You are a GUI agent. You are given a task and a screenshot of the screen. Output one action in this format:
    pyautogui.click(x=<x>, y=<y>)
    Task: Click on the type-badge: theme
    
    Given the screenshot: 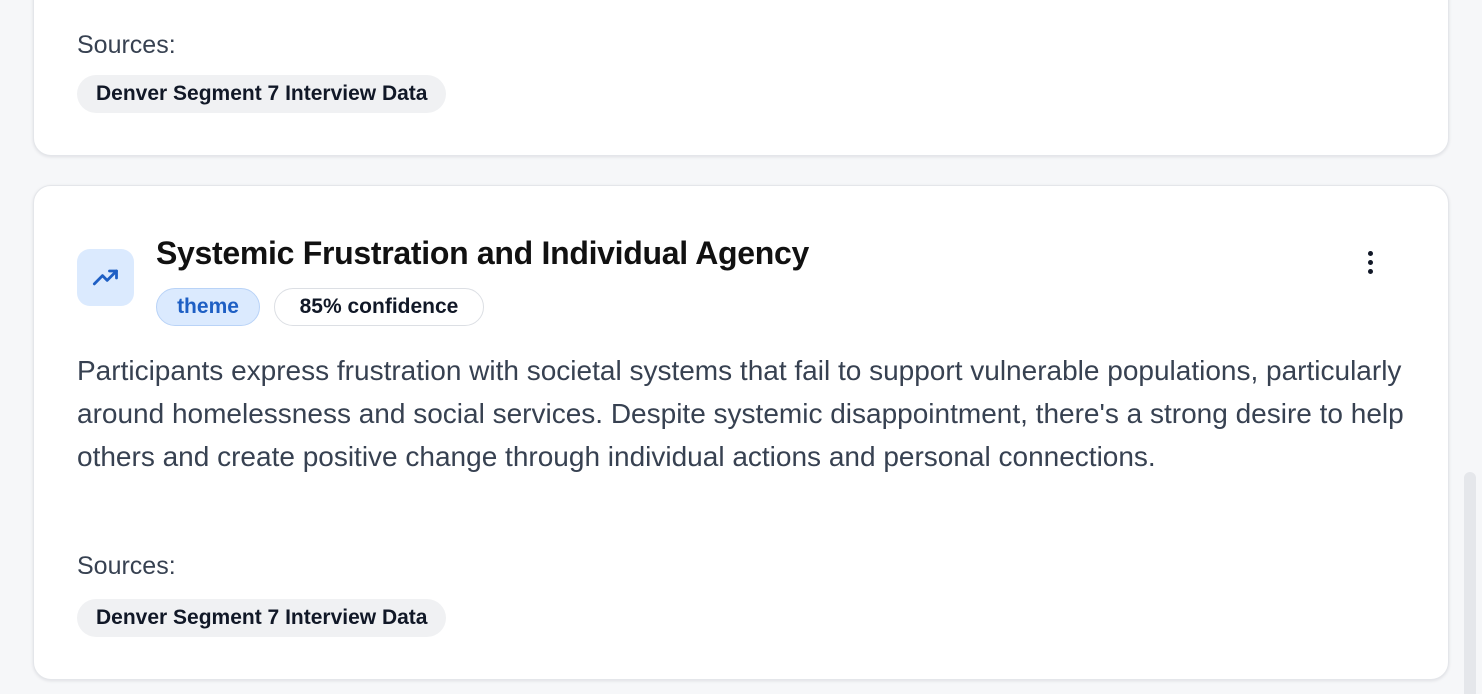 What is the action you would take?
    pyautogui.click(x=208, y=307)
    